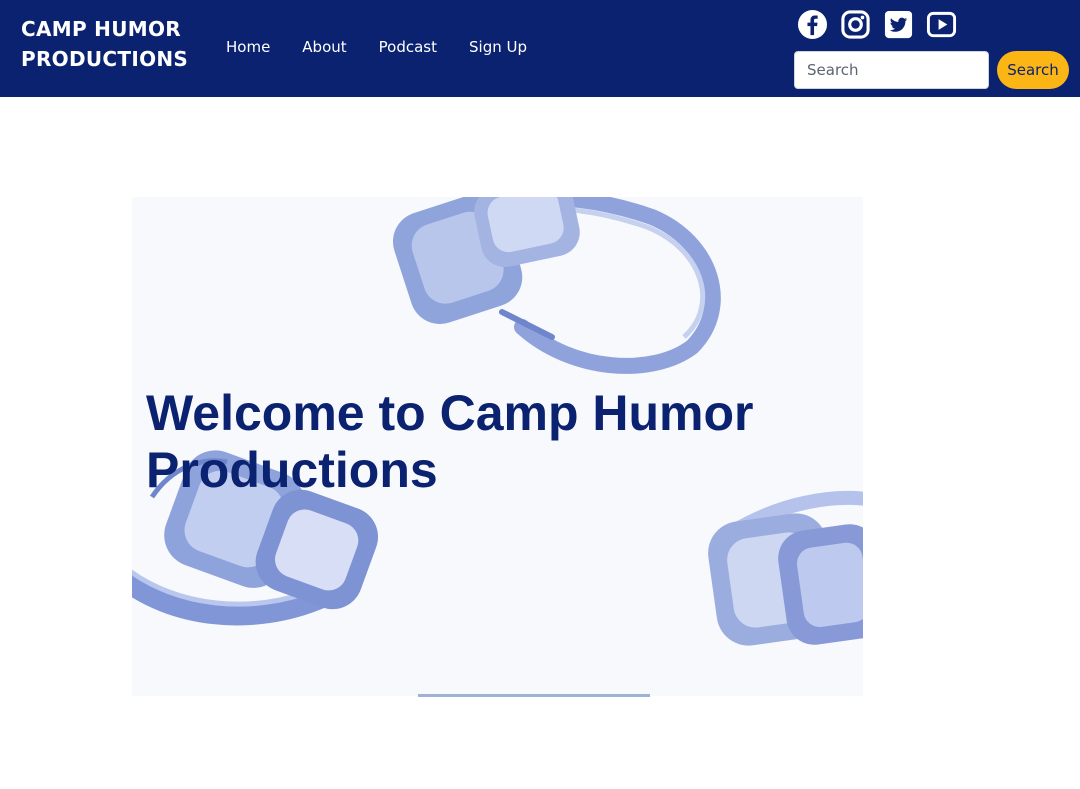  I want to click on nav-podcast: Podcast, so click(408, 47).